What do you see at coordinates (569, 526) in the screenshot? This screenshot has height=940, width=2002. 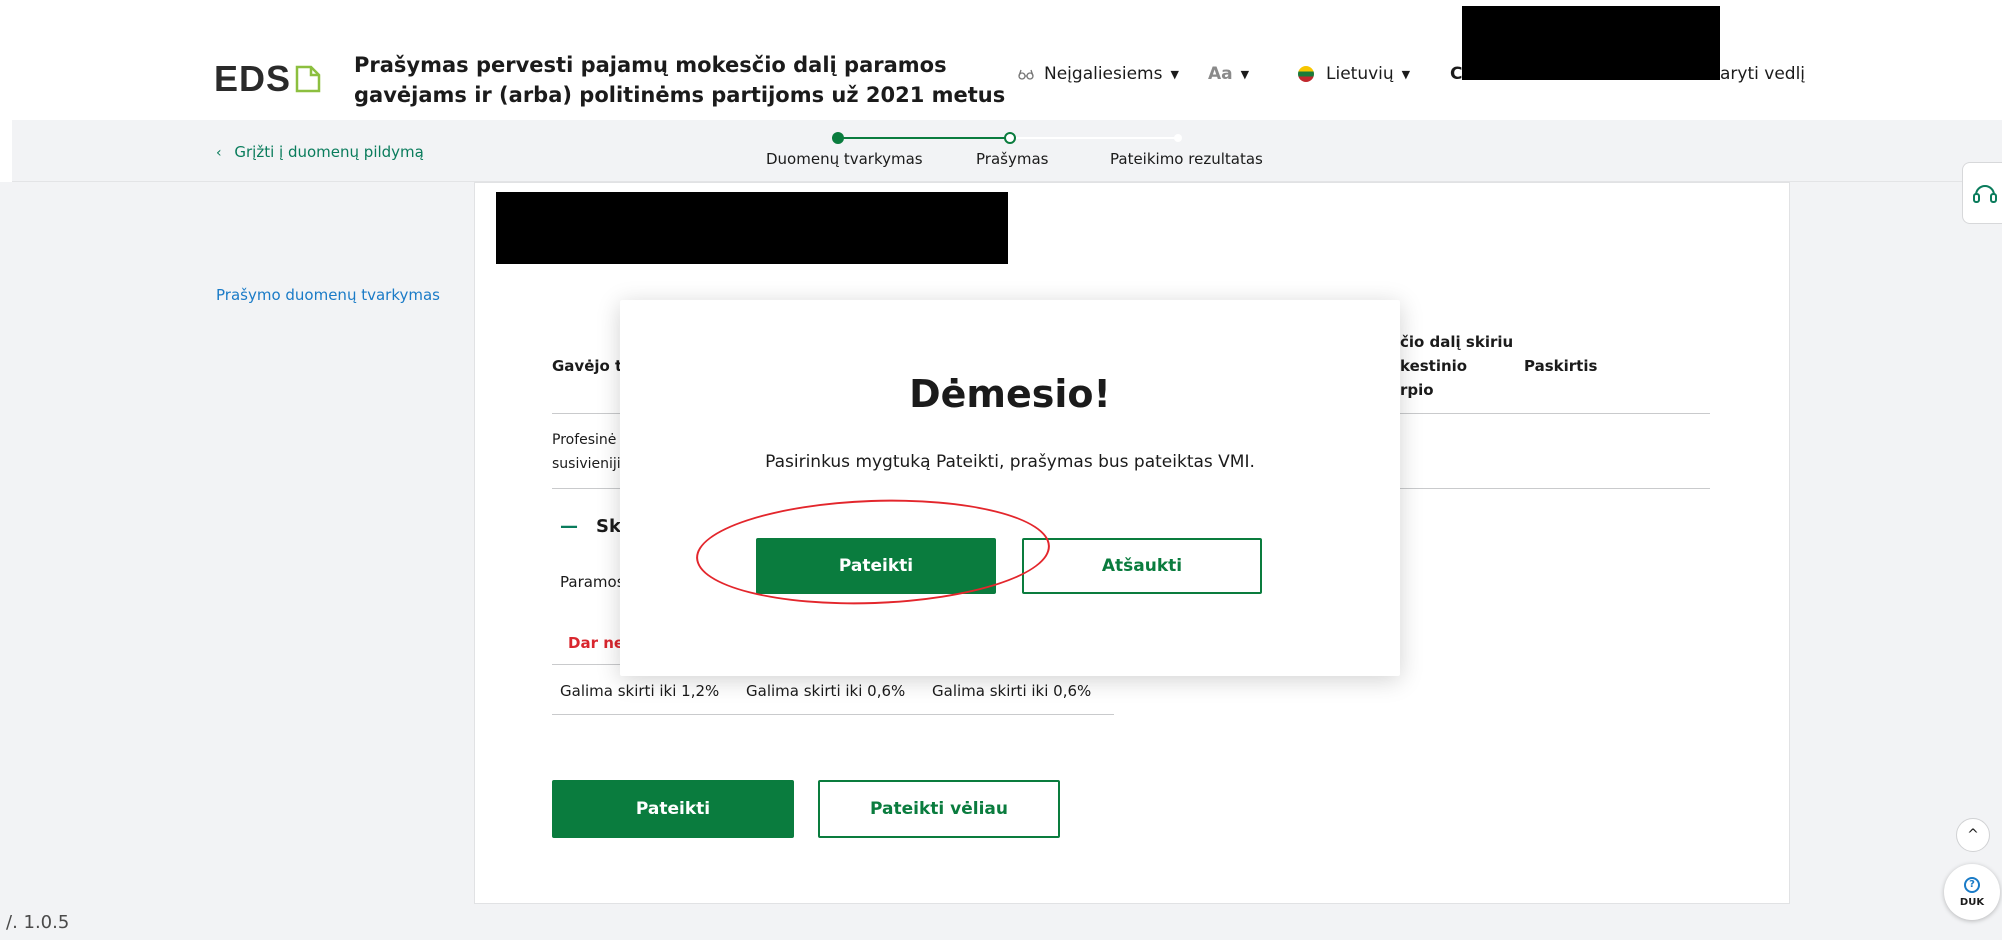 I see `collapse-icon: —` at bounding box center [569, 526].